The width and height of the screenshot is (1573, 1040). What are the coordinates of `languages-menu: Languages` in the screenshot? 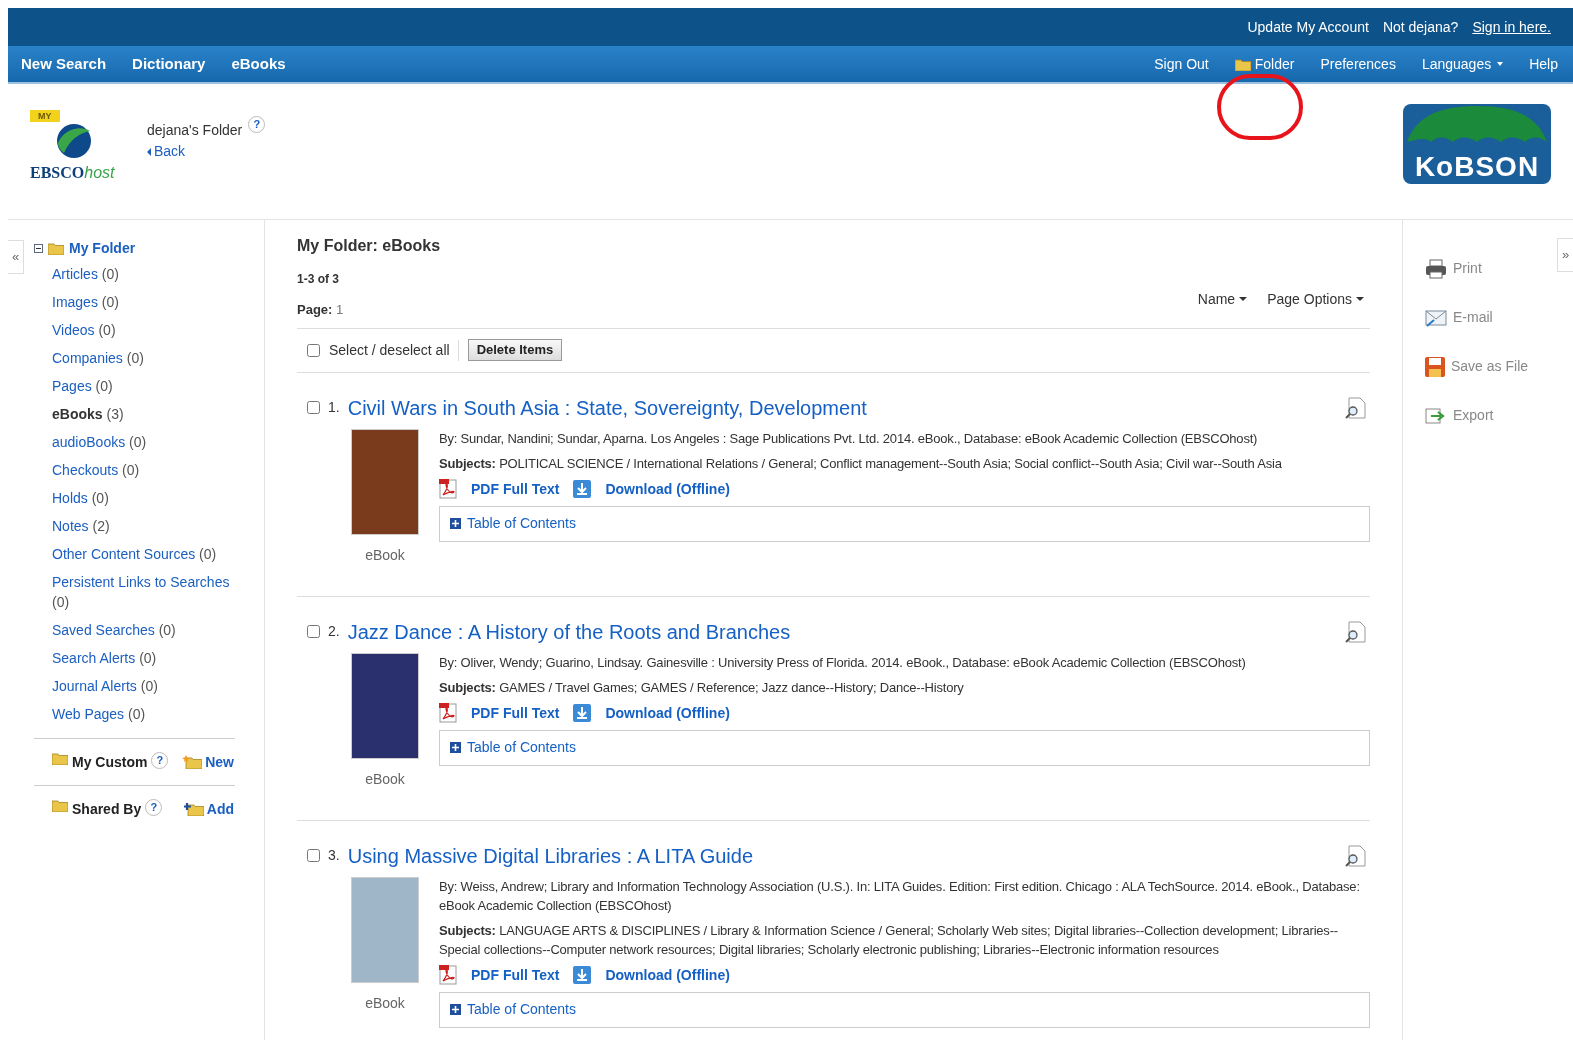 It's located at (1462, 64).